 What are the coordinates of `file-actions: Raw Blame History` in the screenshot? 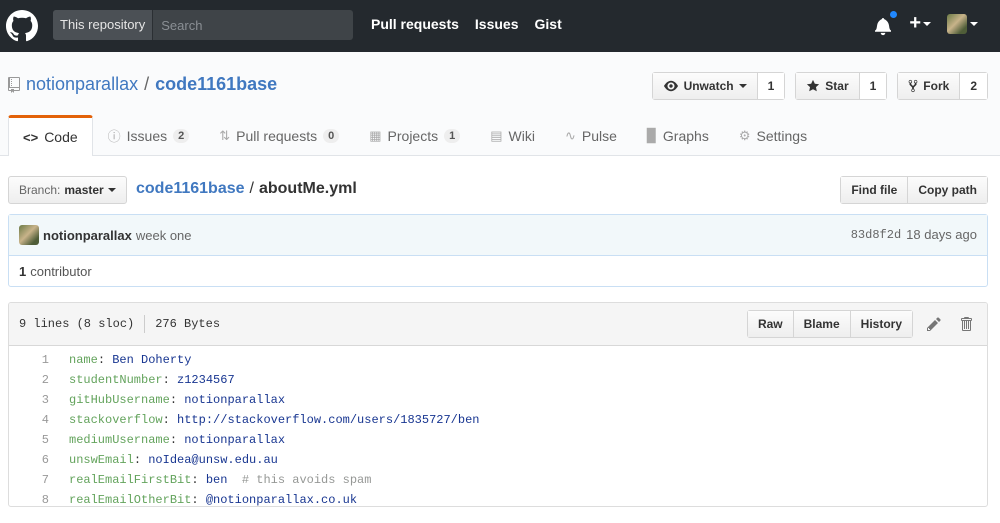 It's located at (861, 324).